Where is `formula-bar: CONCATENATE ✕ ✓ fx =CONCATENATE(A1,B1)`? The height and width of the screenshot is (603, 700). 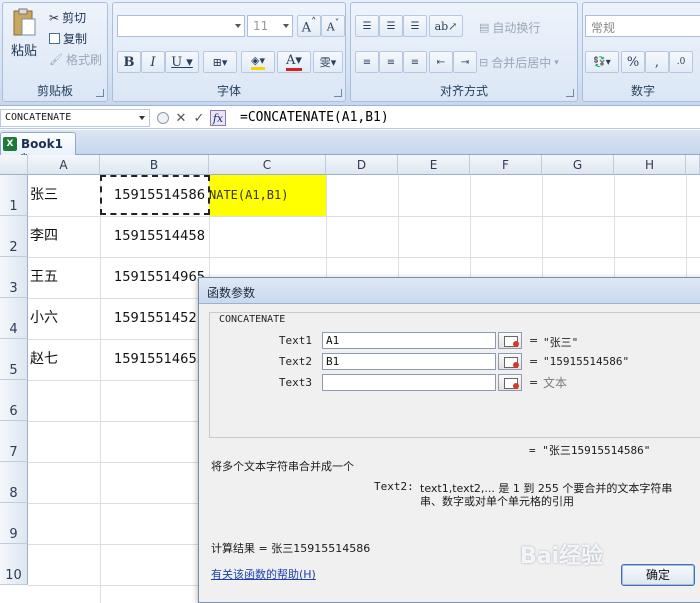
formula-bar: CONCATENATE ✕ ✓ fx =CONCATENATE(A1,B1) is located at coordinates (350, 118).